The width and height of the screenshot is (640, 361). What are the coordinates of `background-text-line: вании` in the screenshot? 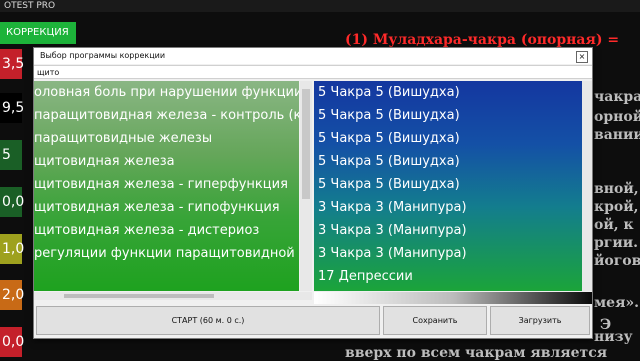 It's located at (617, 135).